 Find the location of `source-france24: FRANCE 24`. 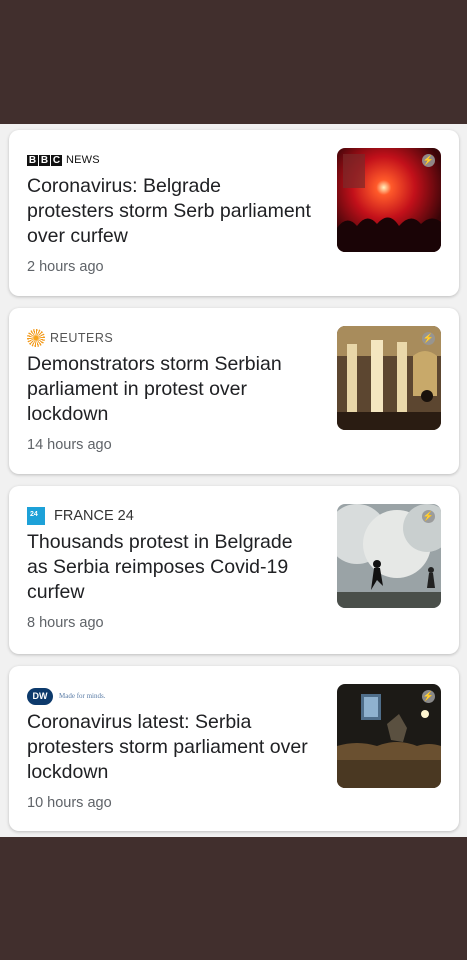

source-france24: FRANCE 24 is located at coordinates (80, 516).